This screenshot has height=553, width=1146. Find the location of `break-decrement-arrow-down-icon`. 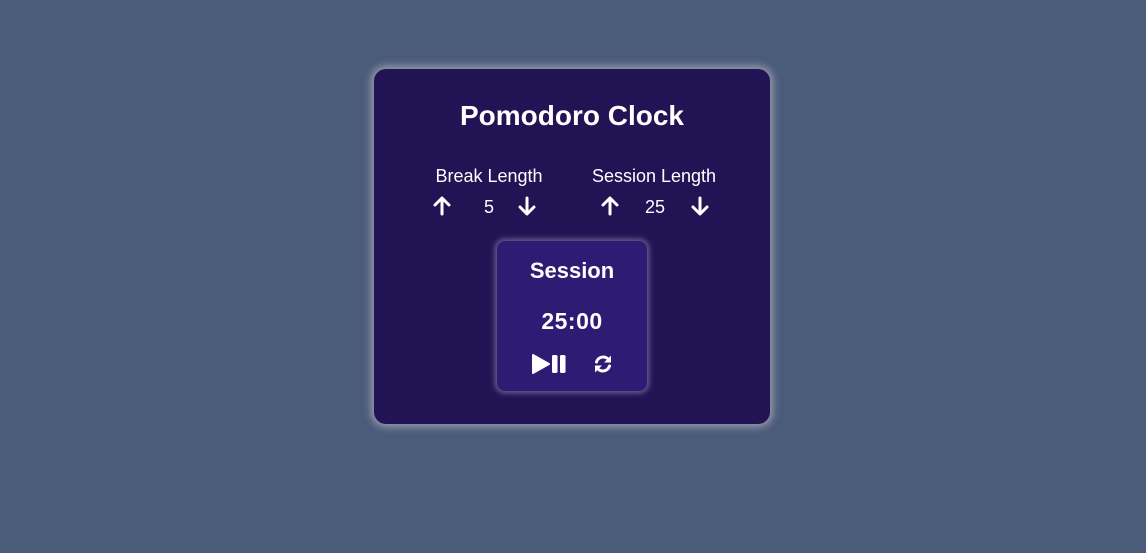

break-decrement-arrow-down-icon is located at coordinates (527, 206).